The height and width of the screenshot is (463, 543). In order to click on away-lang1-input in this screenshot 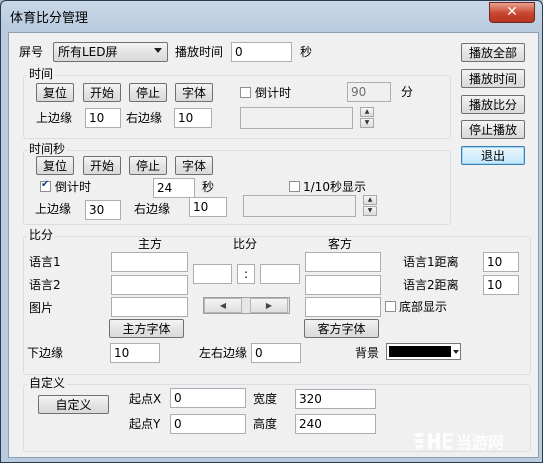, I will do `click(343, 262)`.